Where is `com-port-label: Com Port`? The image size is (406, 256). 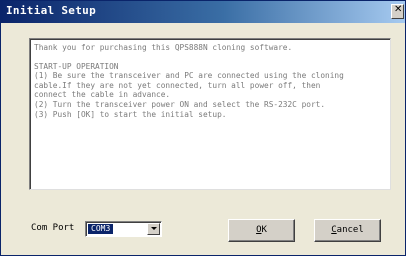
com-port-label: Com Port is located at coordinates (53, 228).